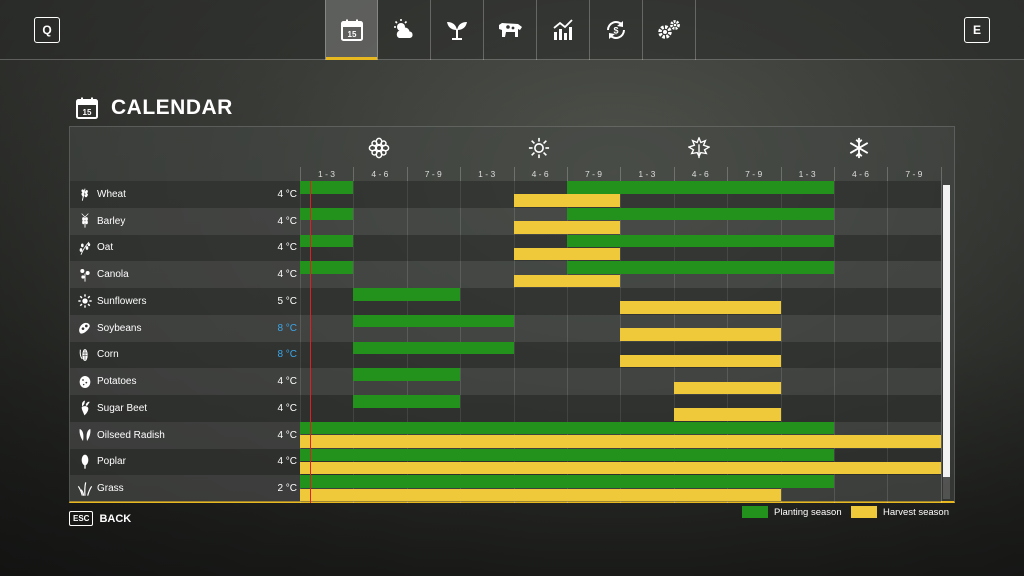 The image size is (1024, 576). I want to click on page-header: 15 CALENDAR, so click(154, 108).